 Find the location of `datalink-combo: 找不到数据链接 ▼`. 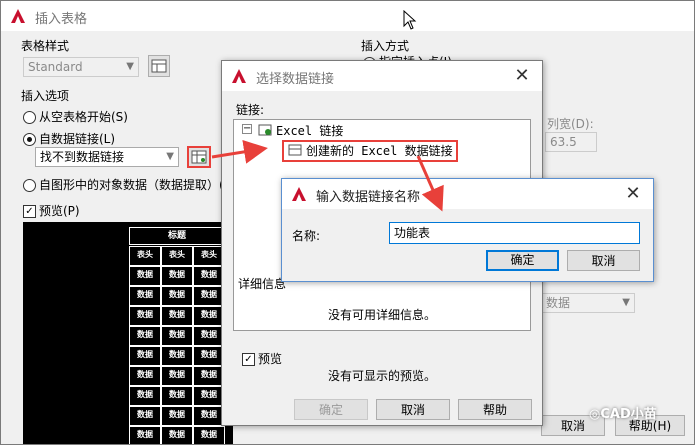

datalink-combo: 找不到数据链接 ▼ is located at coordinates (107, 157).